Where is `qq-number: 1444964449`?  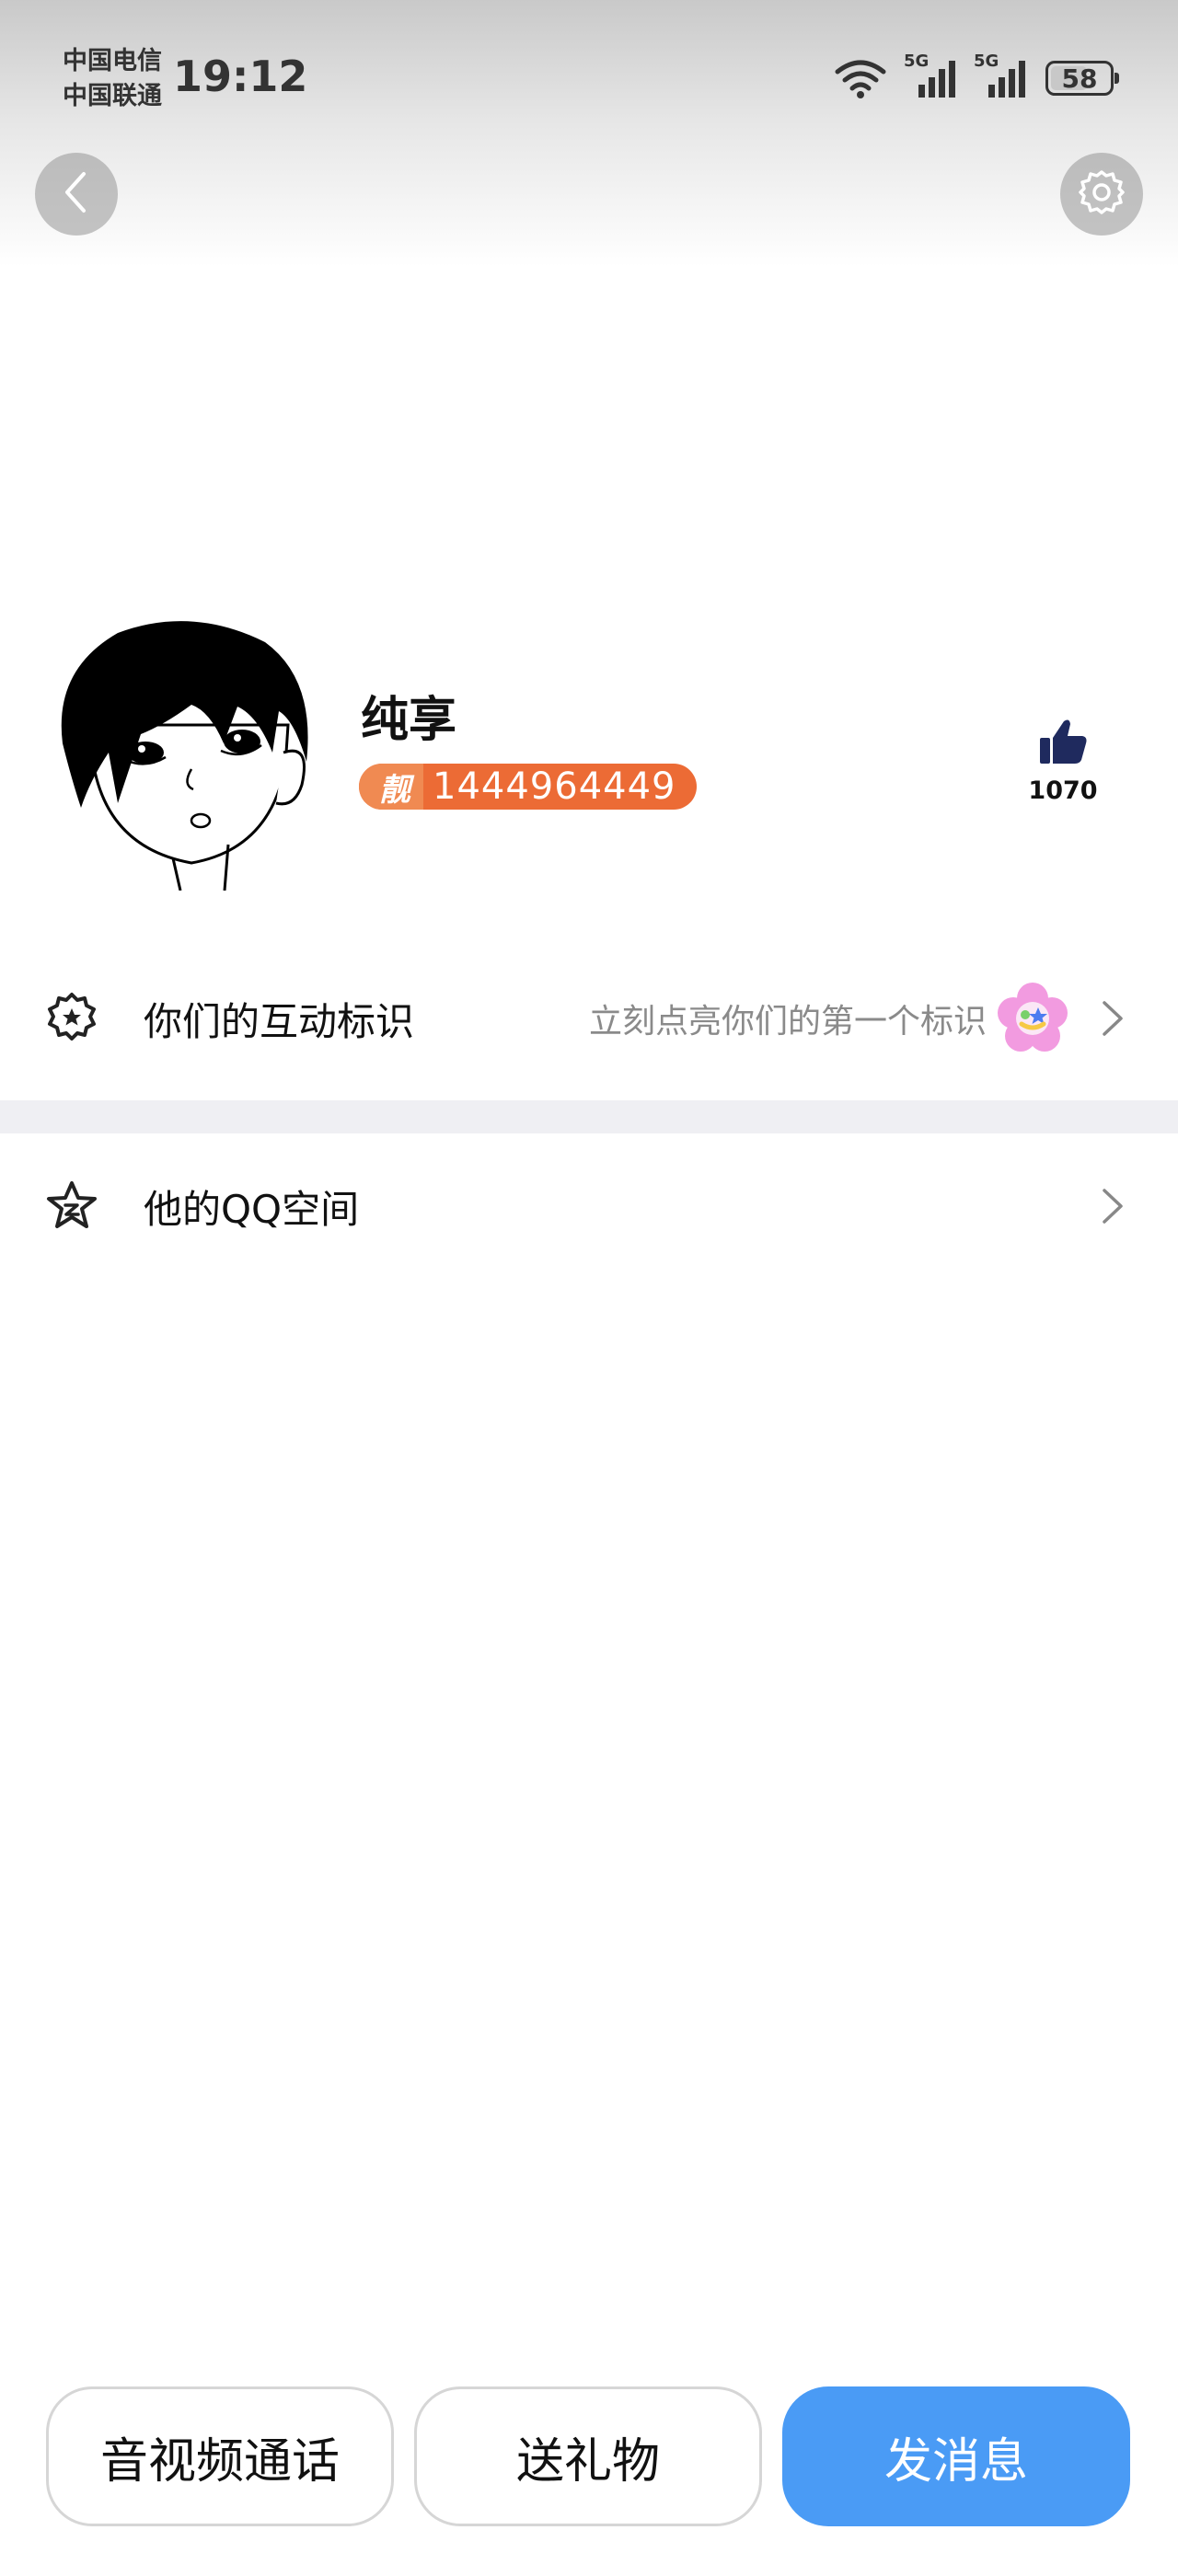
qq-number: 1444964449 is located at coordinates (554, 786).